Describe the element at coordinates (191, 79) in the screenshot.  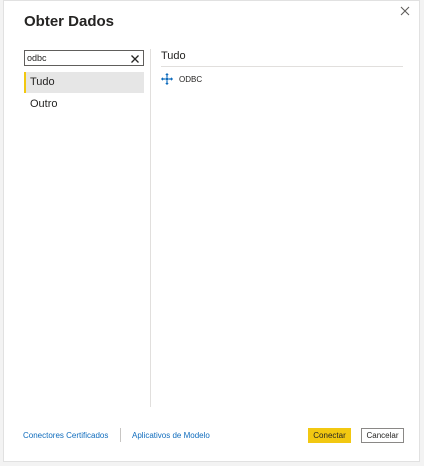
I see `connector-label: ODBC` at that location.